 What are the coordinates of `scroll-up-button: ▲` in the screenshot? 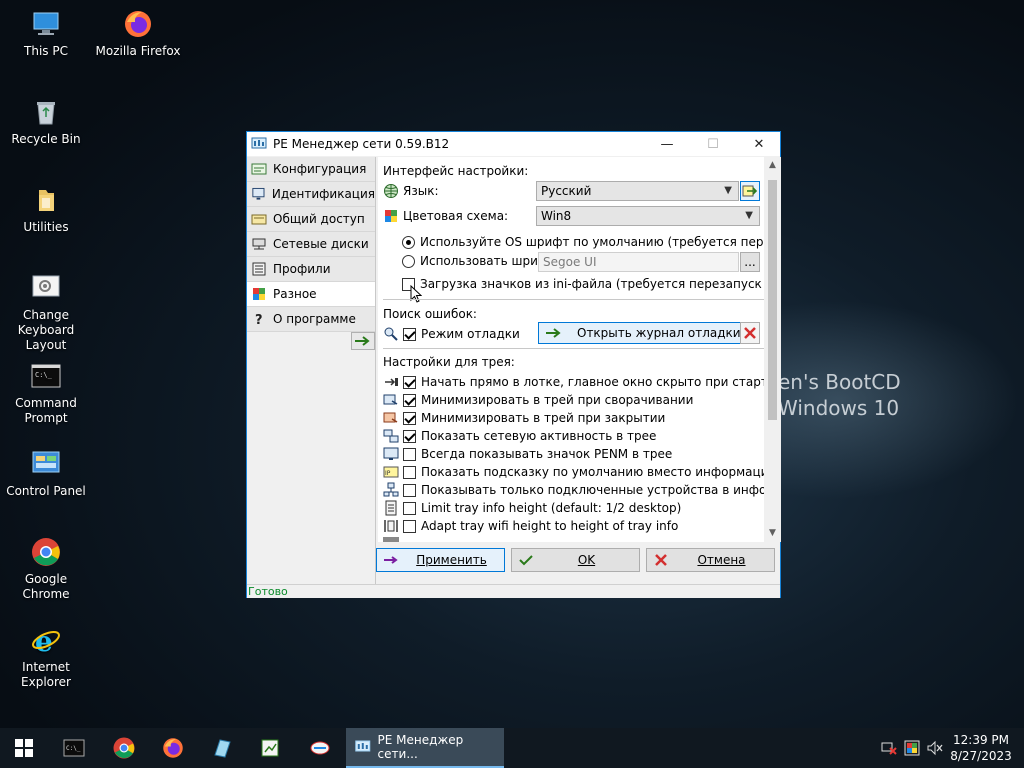 It's located at (772, 165).